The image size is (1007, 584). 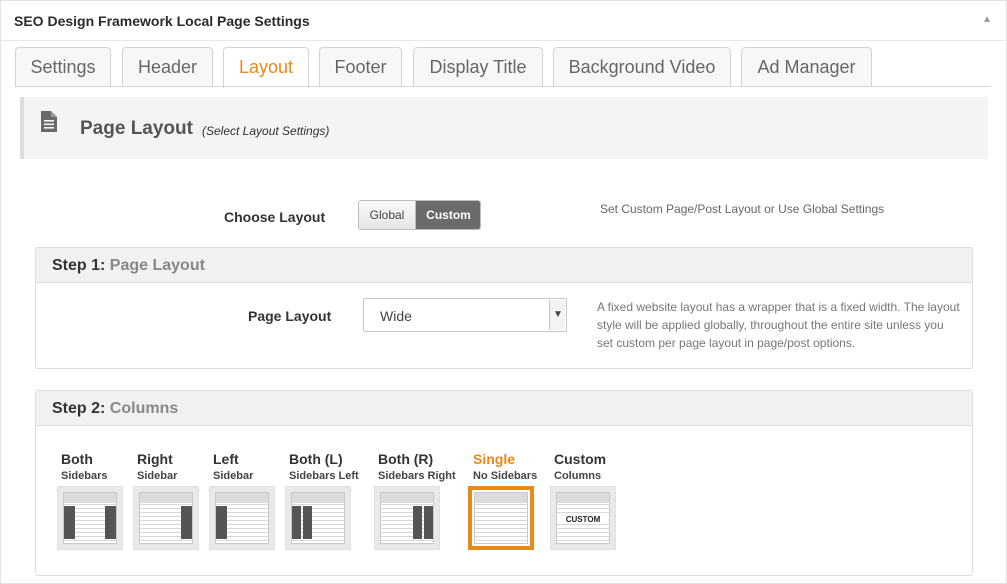 I want to click on page-layout-value: Wide, so click(x=396, y=316).